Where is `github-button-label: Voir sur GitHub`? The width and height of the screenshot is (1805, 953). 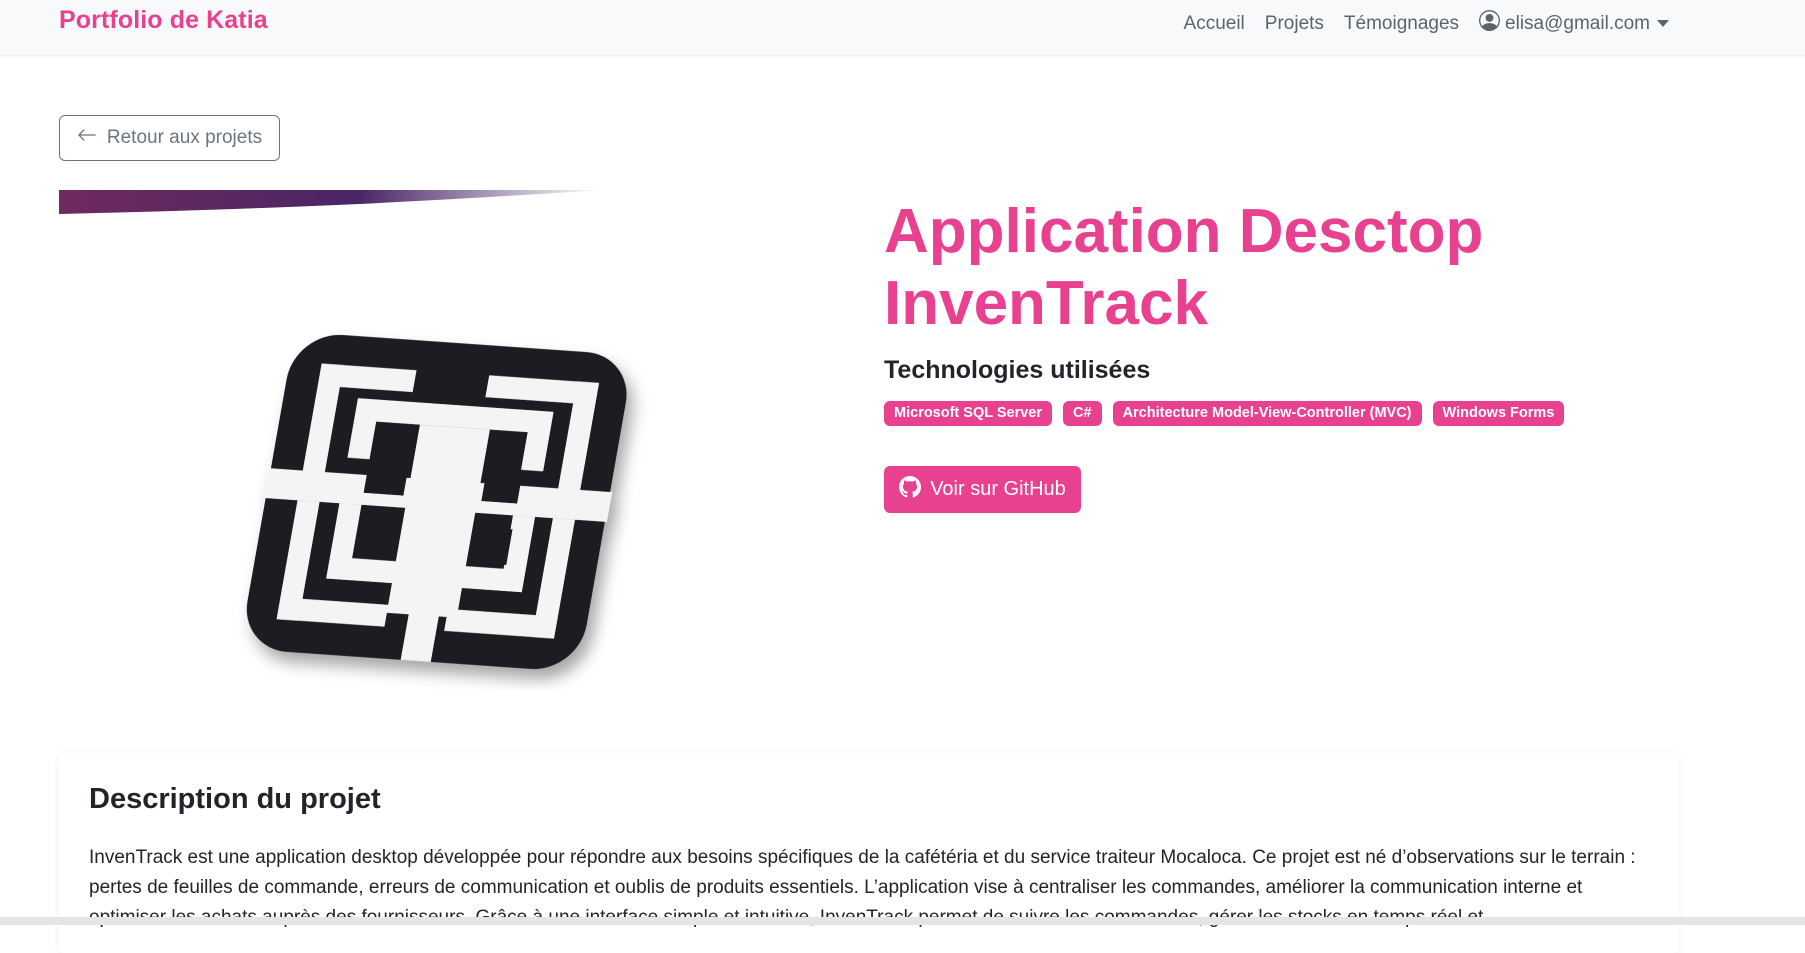 github-button-label: Voir sur GitHub is located at coordinates (998, 489).